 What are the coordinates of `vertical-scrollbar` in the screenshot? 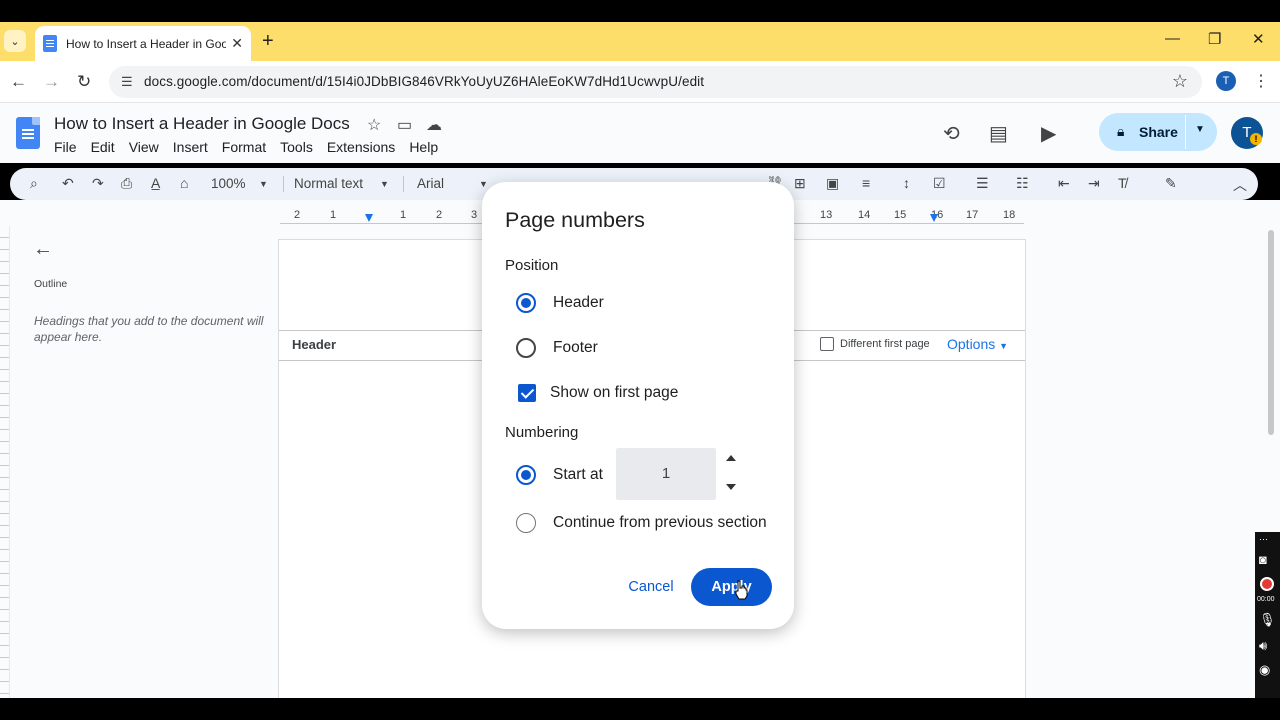 It's located at (1271, 332).